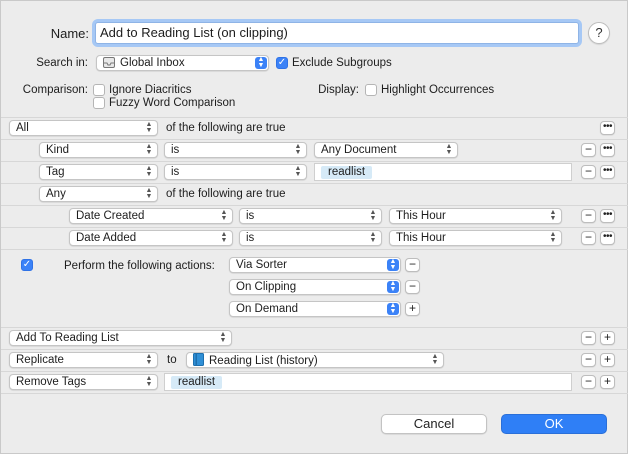 The image size is (628, 454). Describe the element at coordinates (83, 128) in the screenshot. I see `match-all-popup: All ▲ ▼` at that location.